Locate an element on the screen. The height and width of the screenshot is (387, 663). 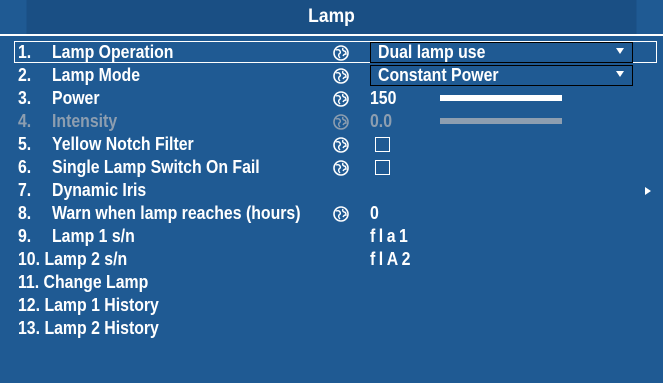
item-number: 5. is located at coordinates (25, 144).